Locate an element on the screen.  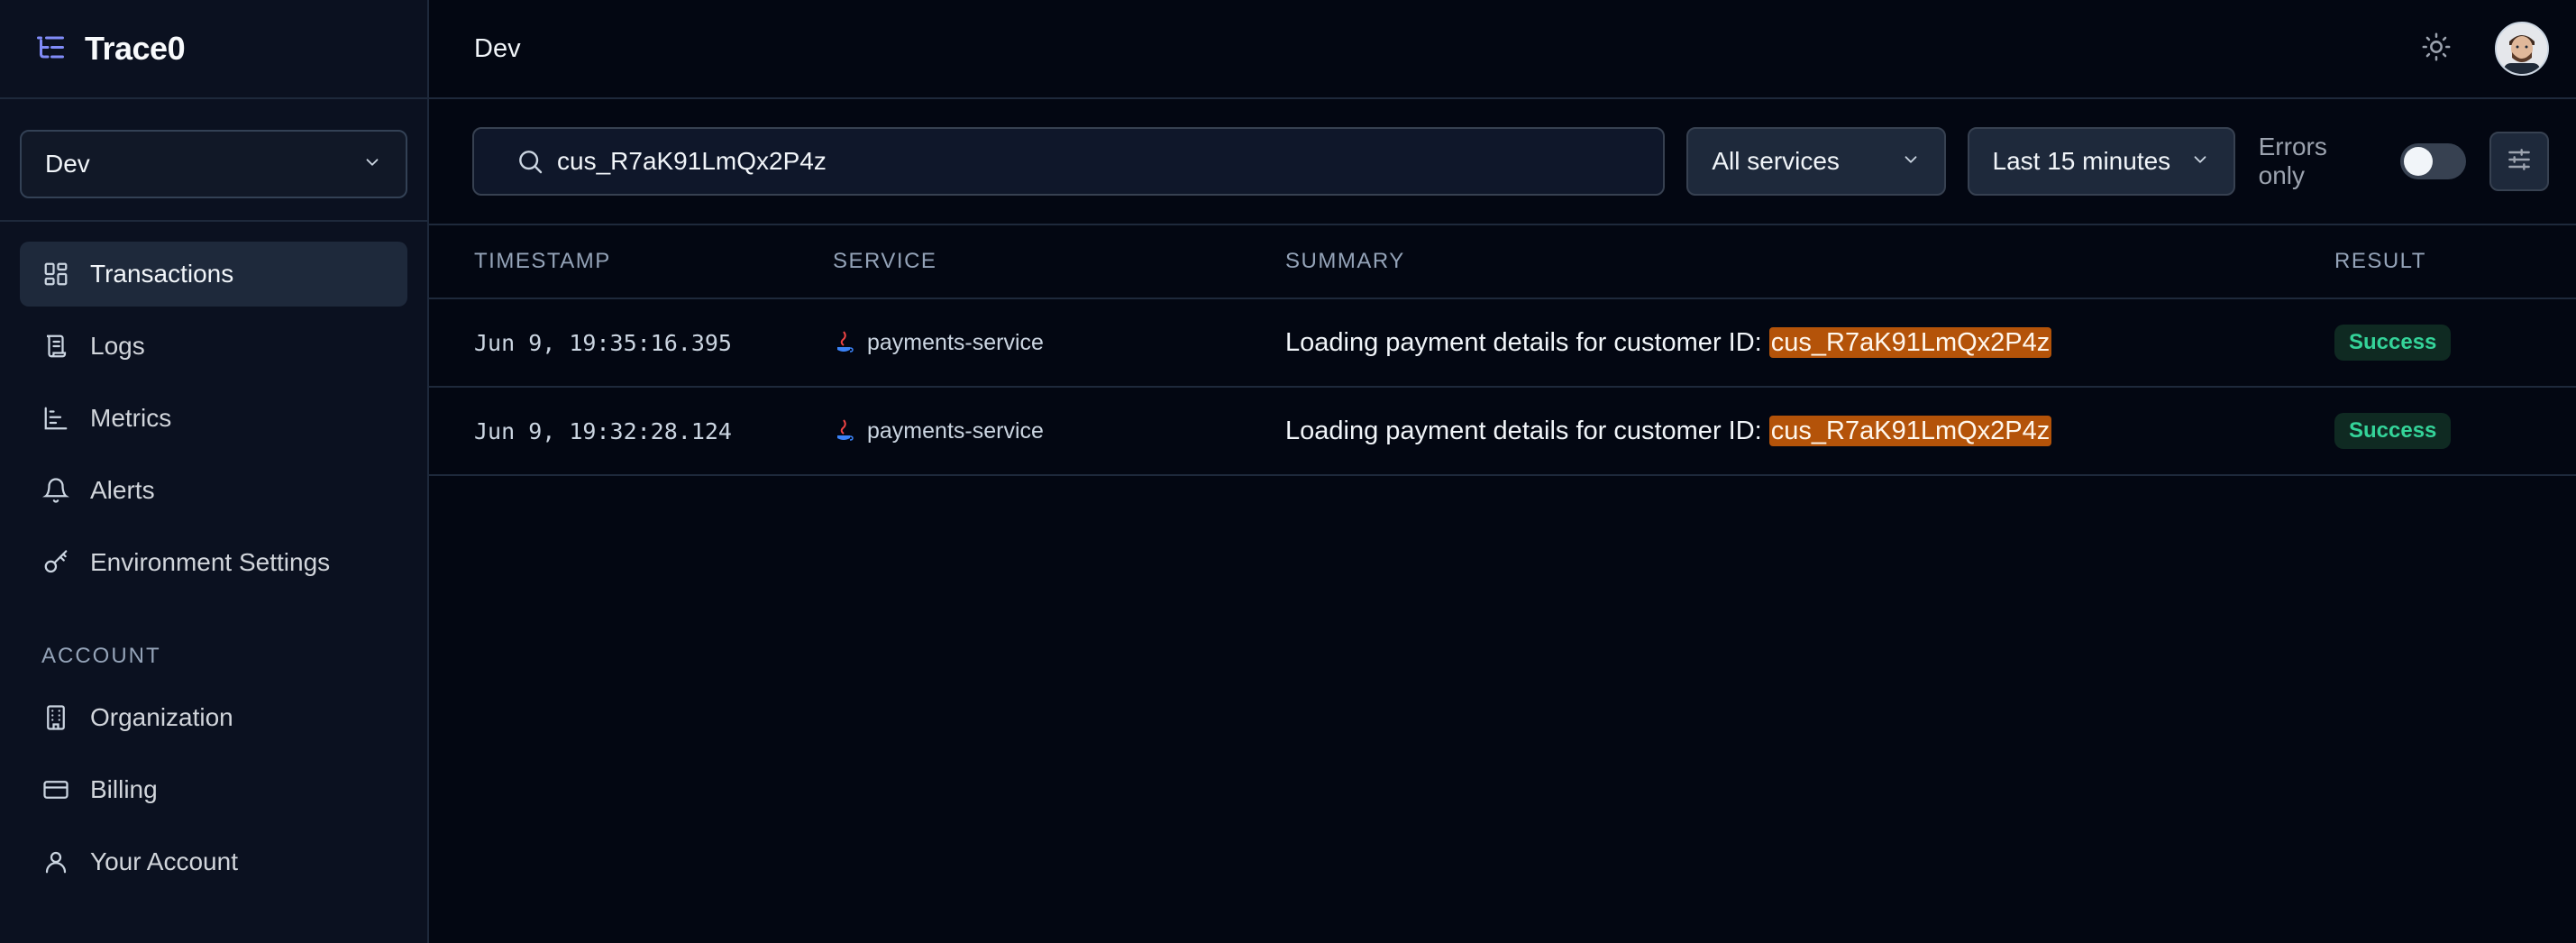
account-section-label: ACCOUNT is located at coordinates (101, 656).